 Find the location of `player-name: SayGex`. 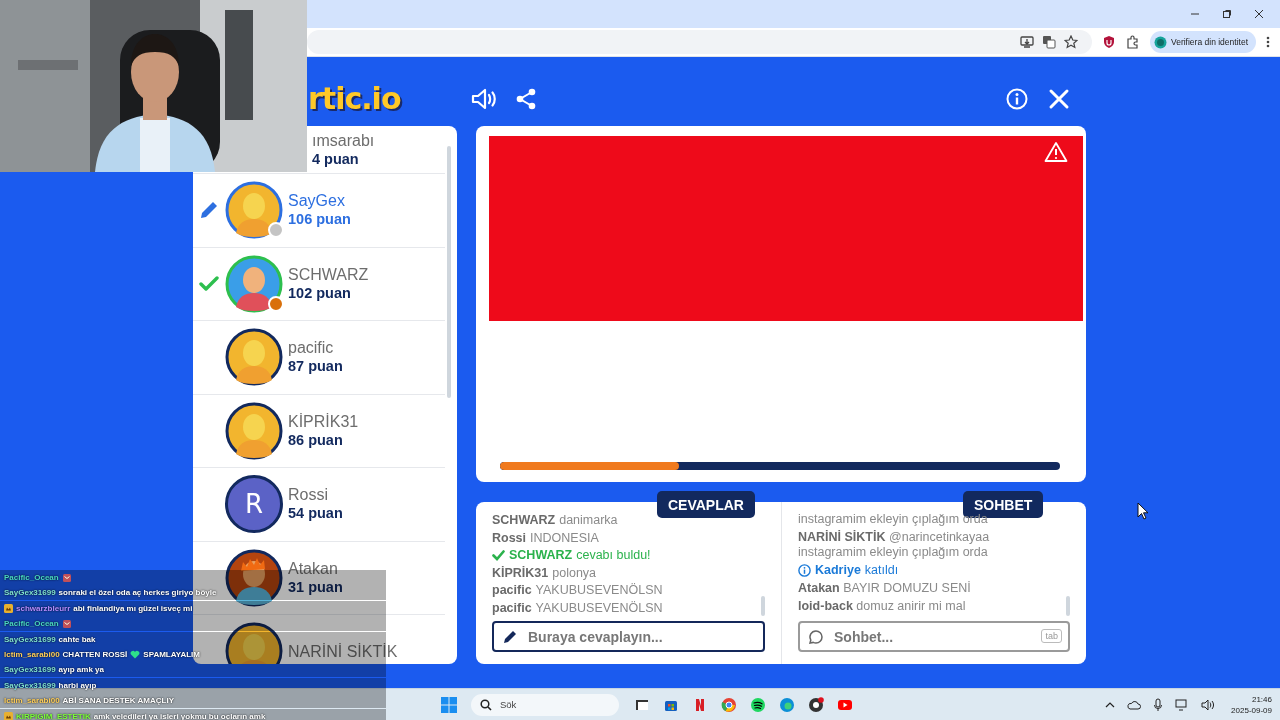

player-name: SayGex is located at coordinates (317, 201).